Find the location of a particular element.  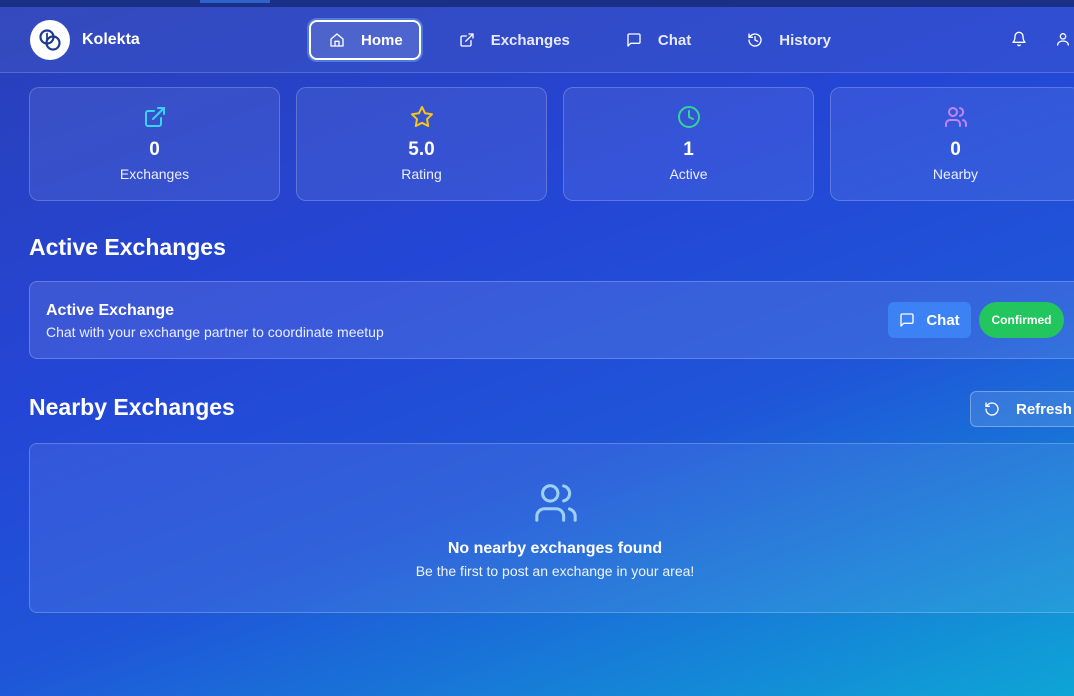

nav-exchanges: Exchanges is located at coordinates (514, 40).